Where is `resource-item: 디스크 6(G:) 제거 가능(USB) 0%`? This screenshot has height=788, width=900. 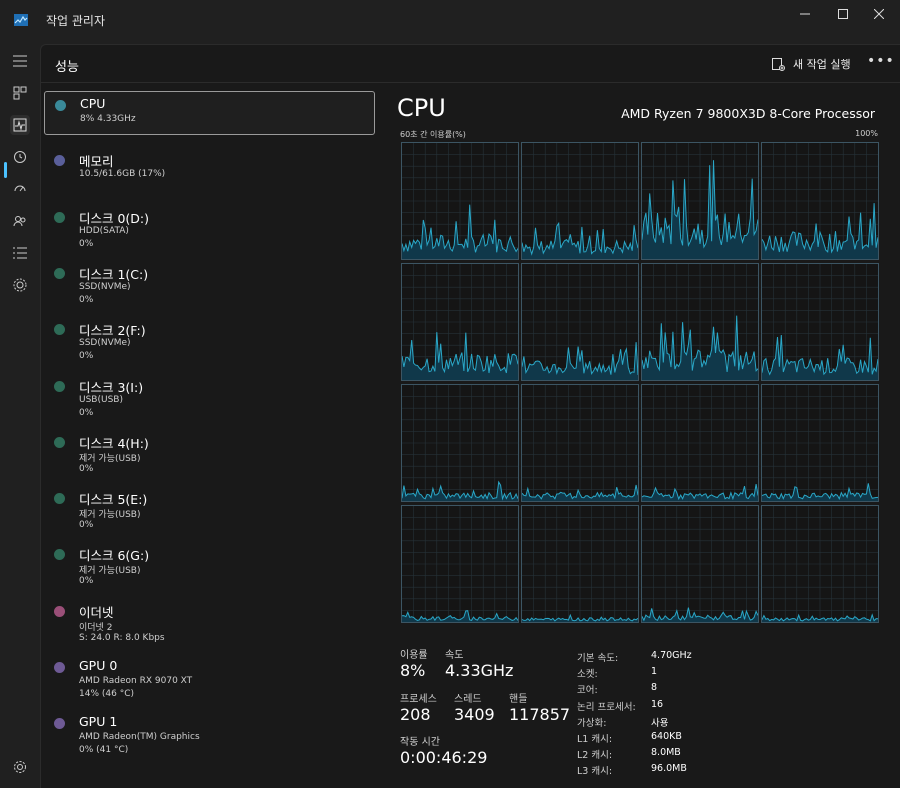
resource-item: 디스크 6(G:) 제거 가능(USB) 0% is located at coordinates (209, 564).